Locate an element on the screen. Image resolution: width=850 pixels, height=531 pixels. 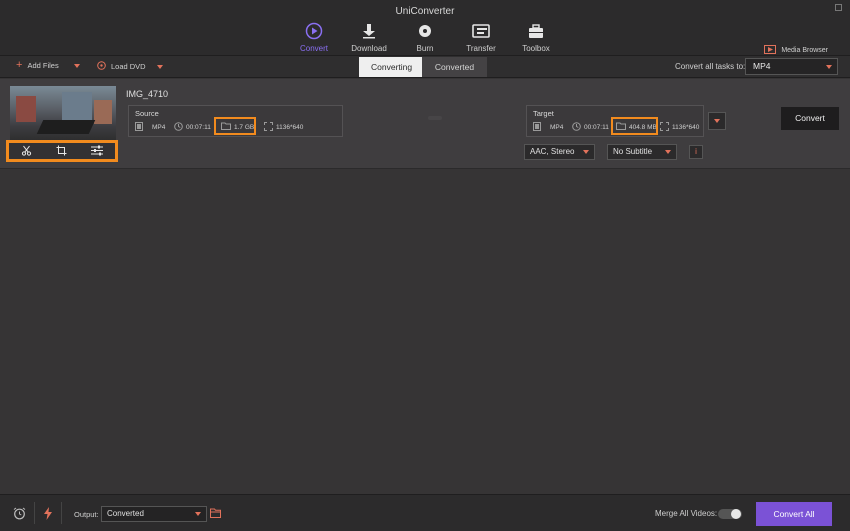
file-name: IMG_4710 is located at coordinates (147, 94).